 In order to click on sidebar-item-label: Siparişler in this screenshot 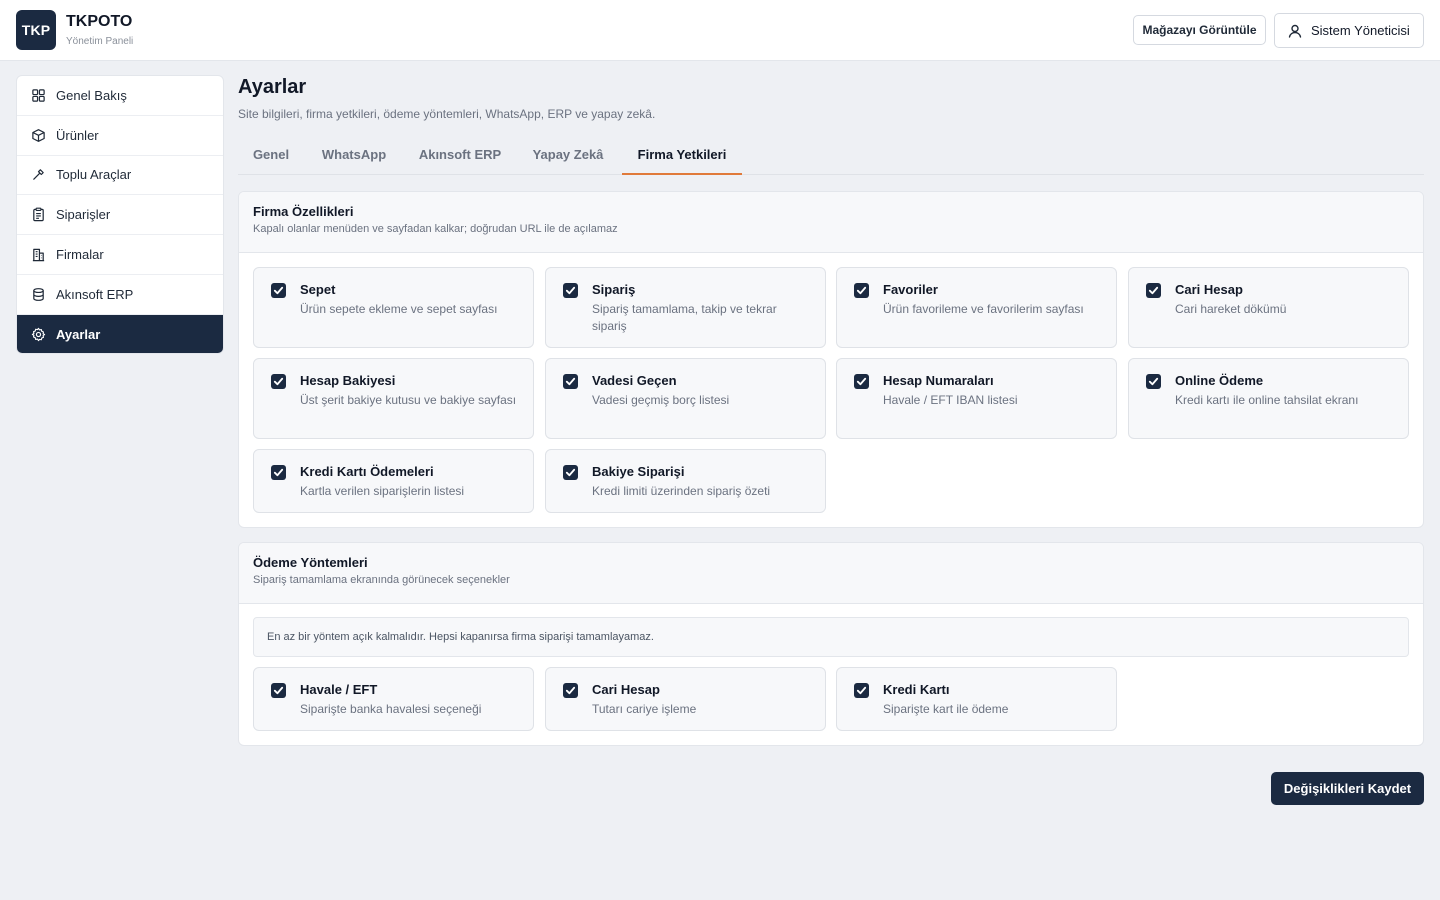, I will do `click(83, 215)`.